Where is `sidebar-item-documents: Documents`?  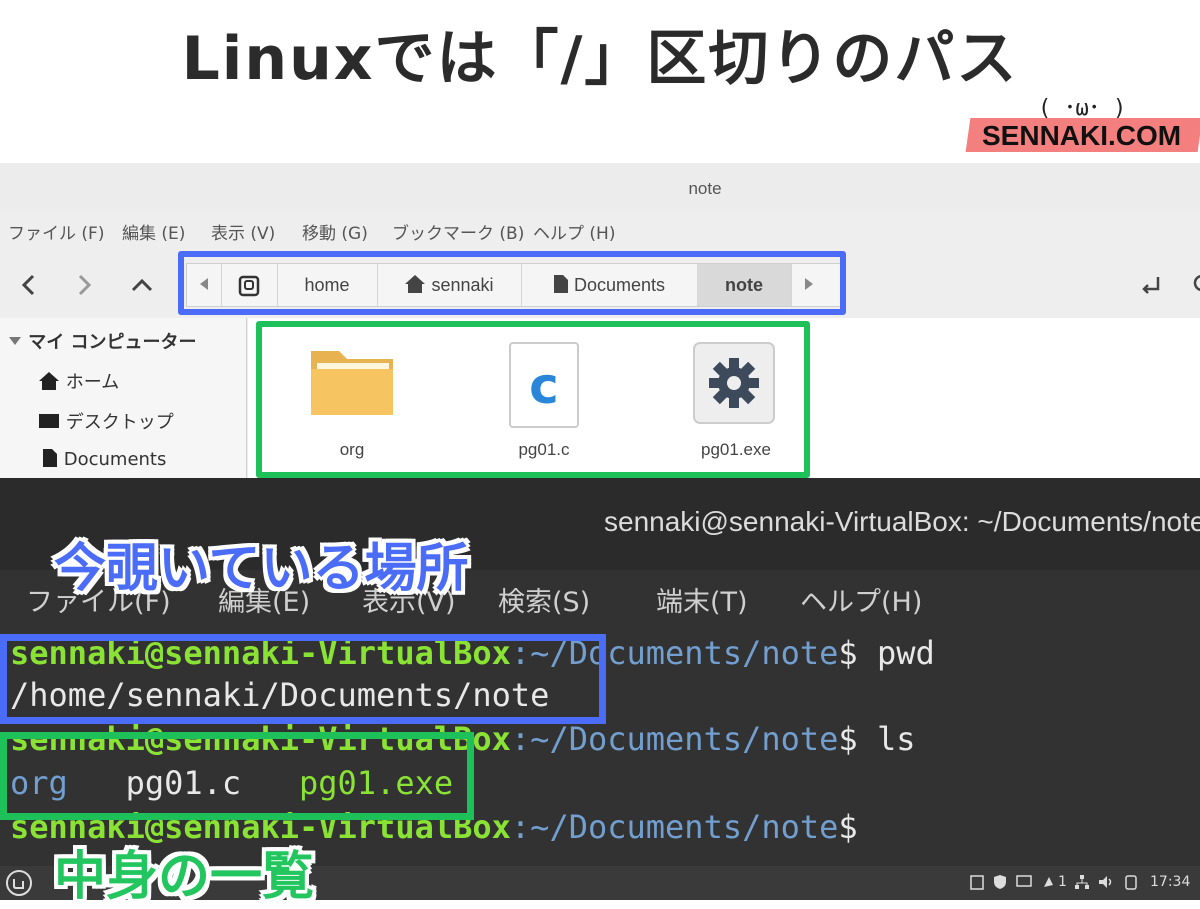
sidebar-item-documents: Documents is located at coordinates (104, 459).